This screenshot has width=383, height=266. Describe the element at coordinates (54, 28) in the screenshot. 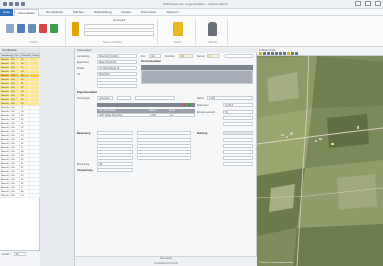

I see `refresh-icon` at that location.